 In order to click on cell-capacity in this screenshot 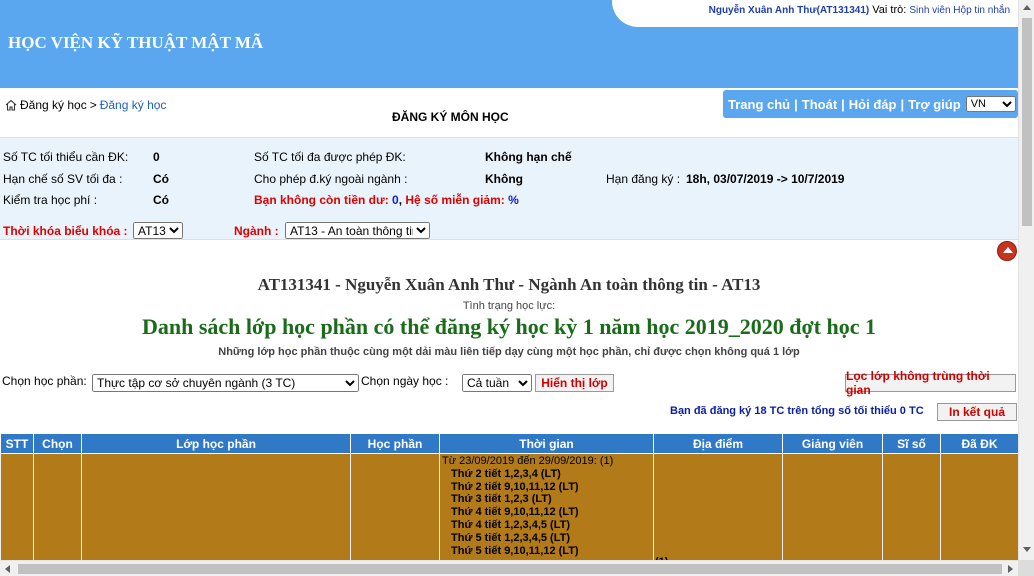, I will do `click(911, 514)`.